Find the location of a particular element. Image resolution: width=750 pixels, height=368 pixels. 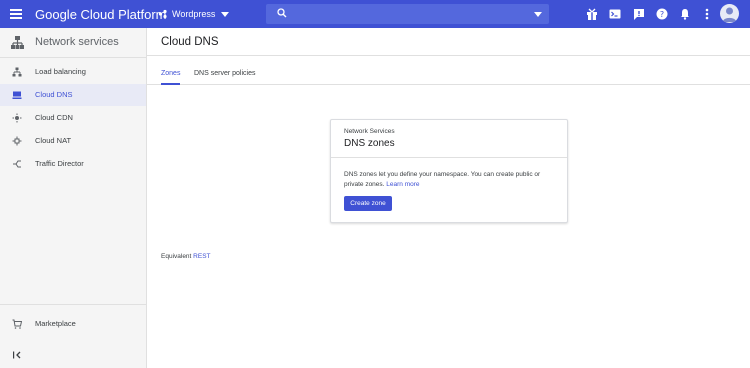

network-services-icon is located at coordinates (17, 42).